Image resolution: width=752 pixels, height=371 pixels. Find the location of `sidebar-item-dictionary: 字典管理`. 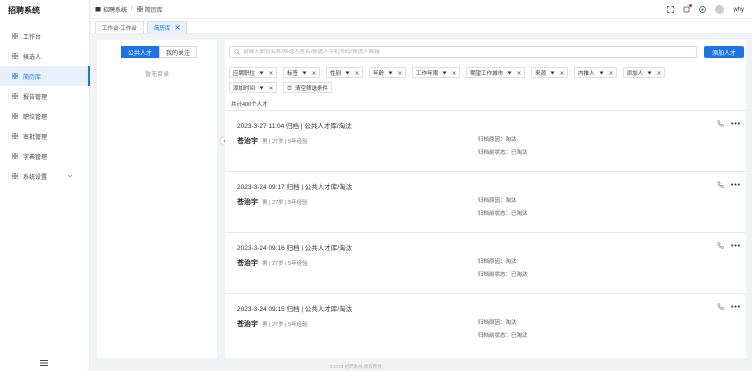

sidebar-item-dictionary: 字典管理 is located at coordinates (44, 156).